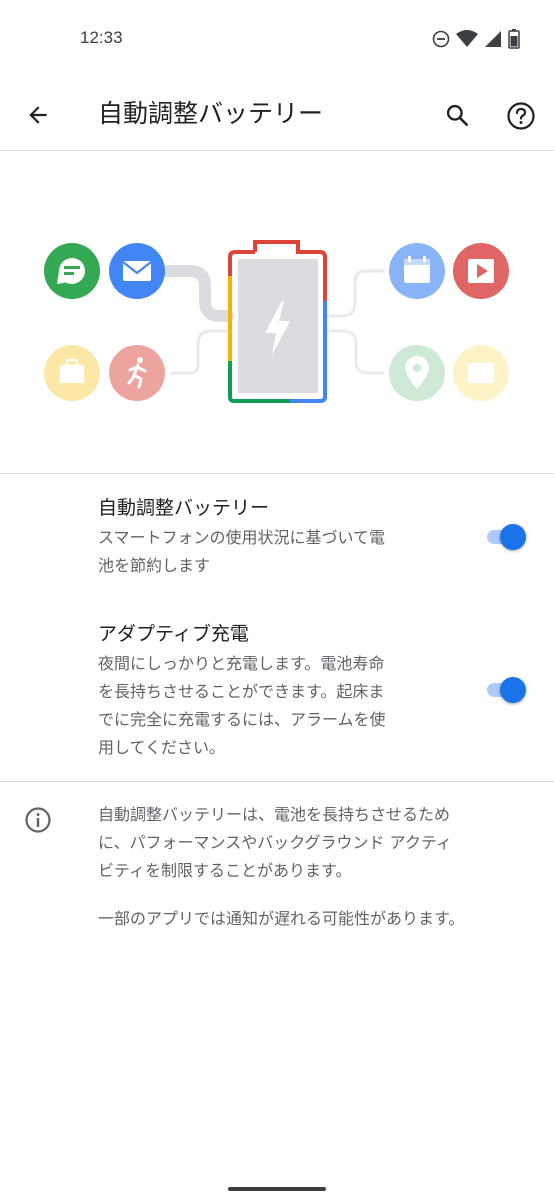 This screenshot has width=554, height=1200. Describe the element at coordinates (38, 820) in the screenshot. I see `info-icon` at that location.